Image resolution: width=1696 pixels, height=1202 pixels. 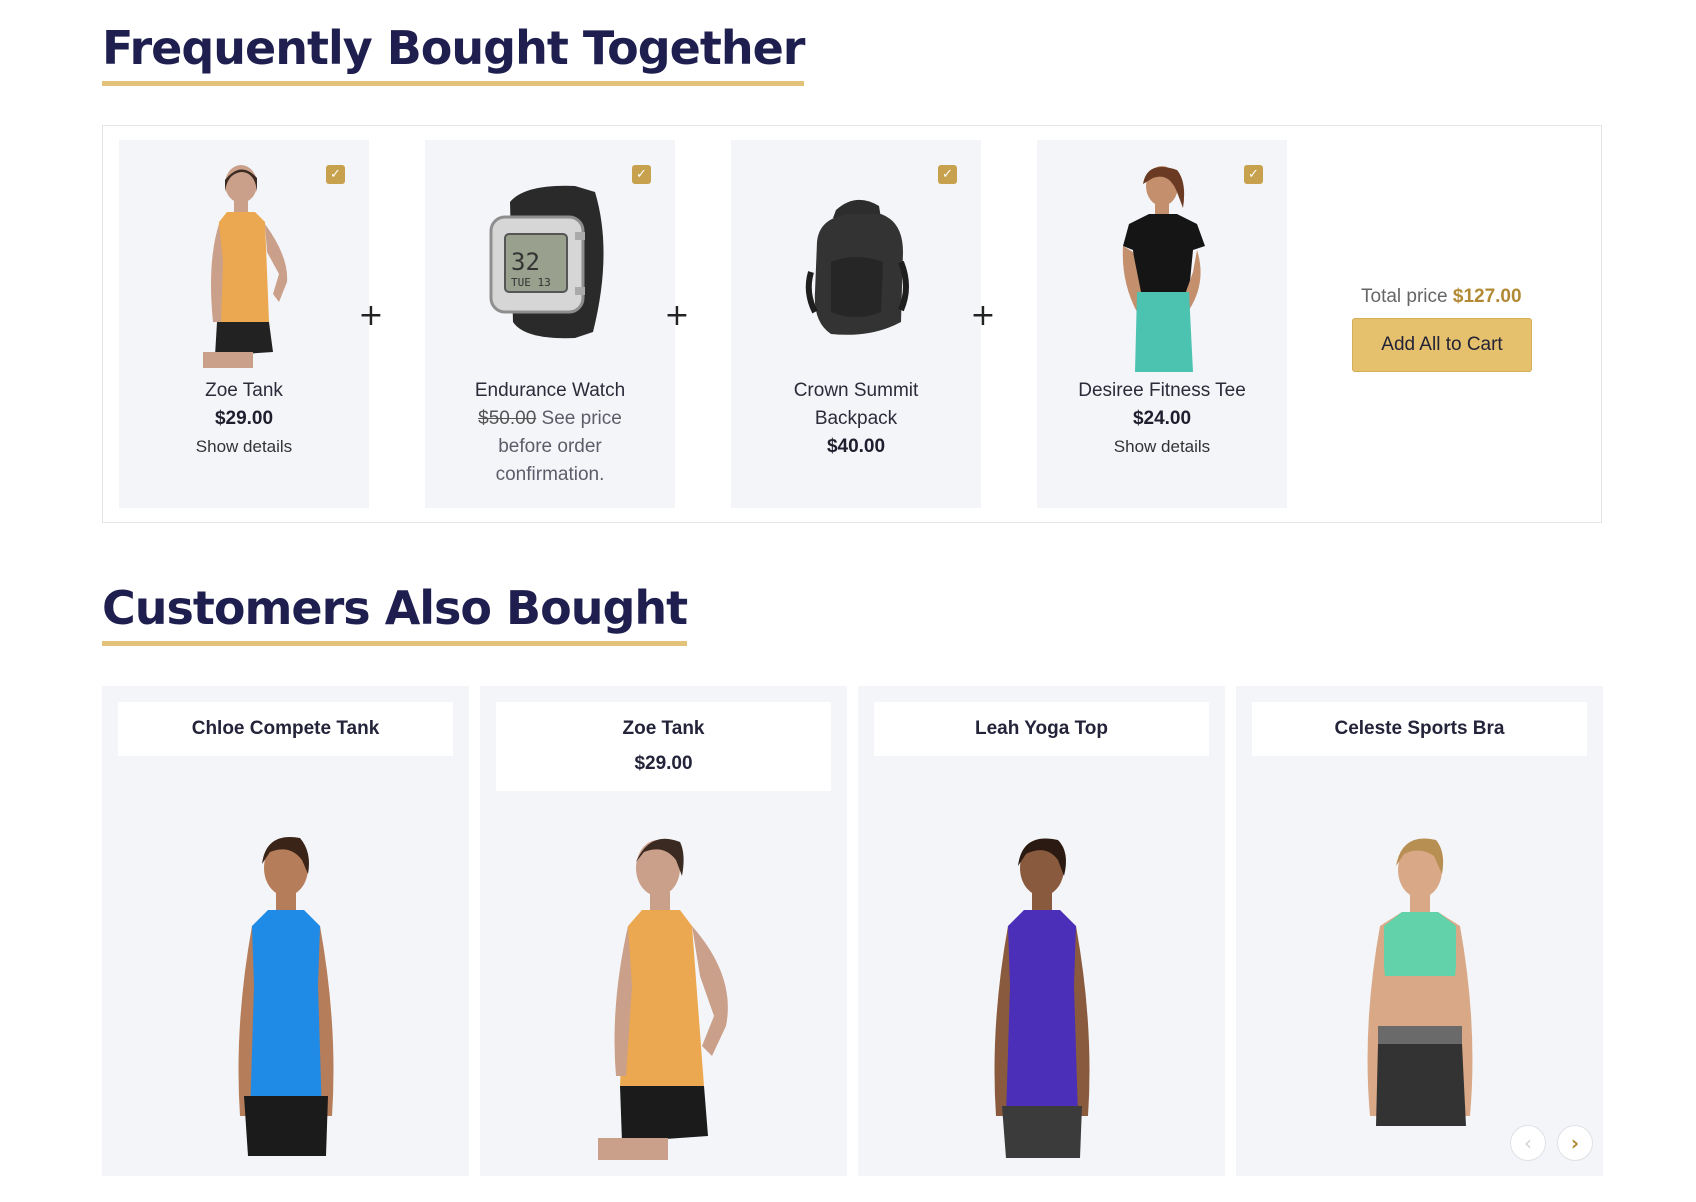 I want to click on endurance-watch-image: 32 TUE 13, so click(x=550, y=267).